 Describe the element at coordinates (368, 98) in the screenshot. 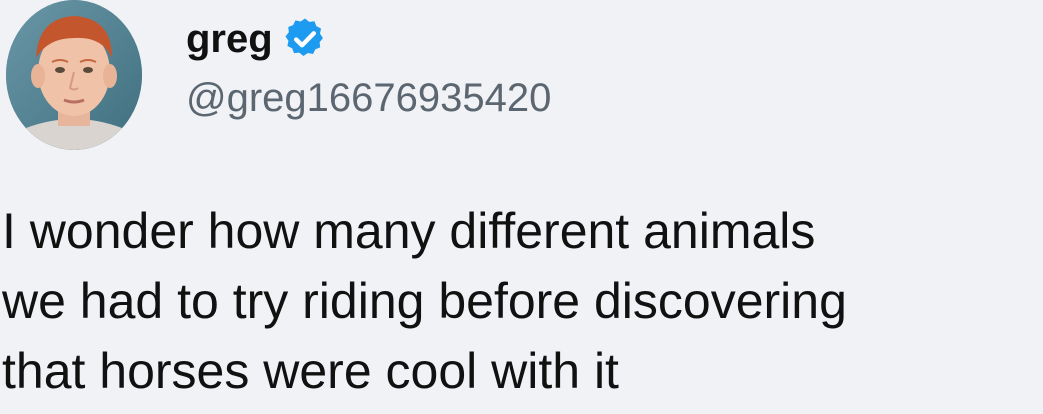

I see `author-handle: @greg16676935420` at that location.